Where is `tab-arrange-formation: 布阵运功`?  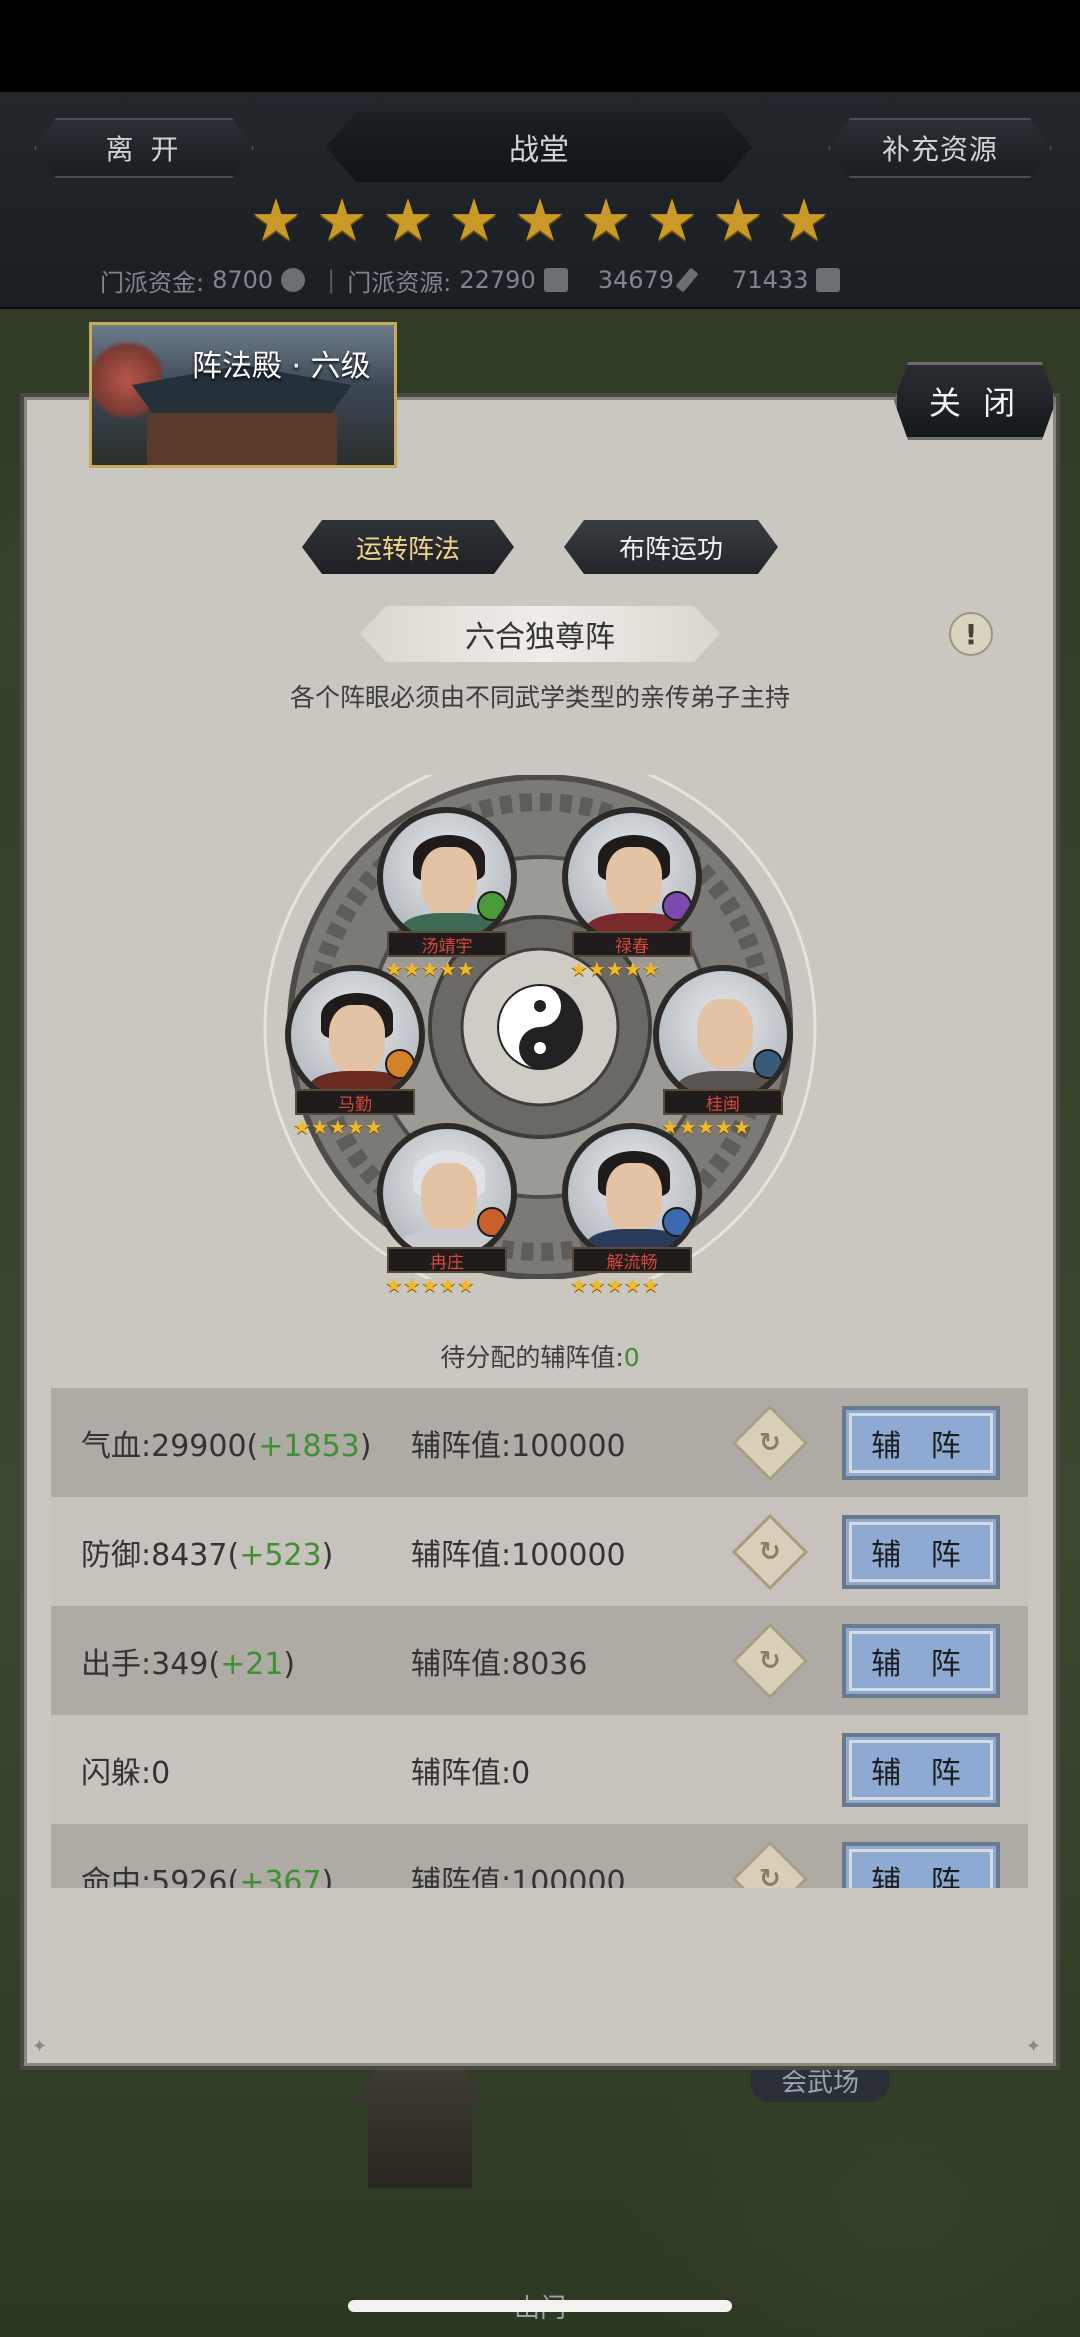 tab-arrange-formation: 布阵运功 is located at coordinates (671, 547).